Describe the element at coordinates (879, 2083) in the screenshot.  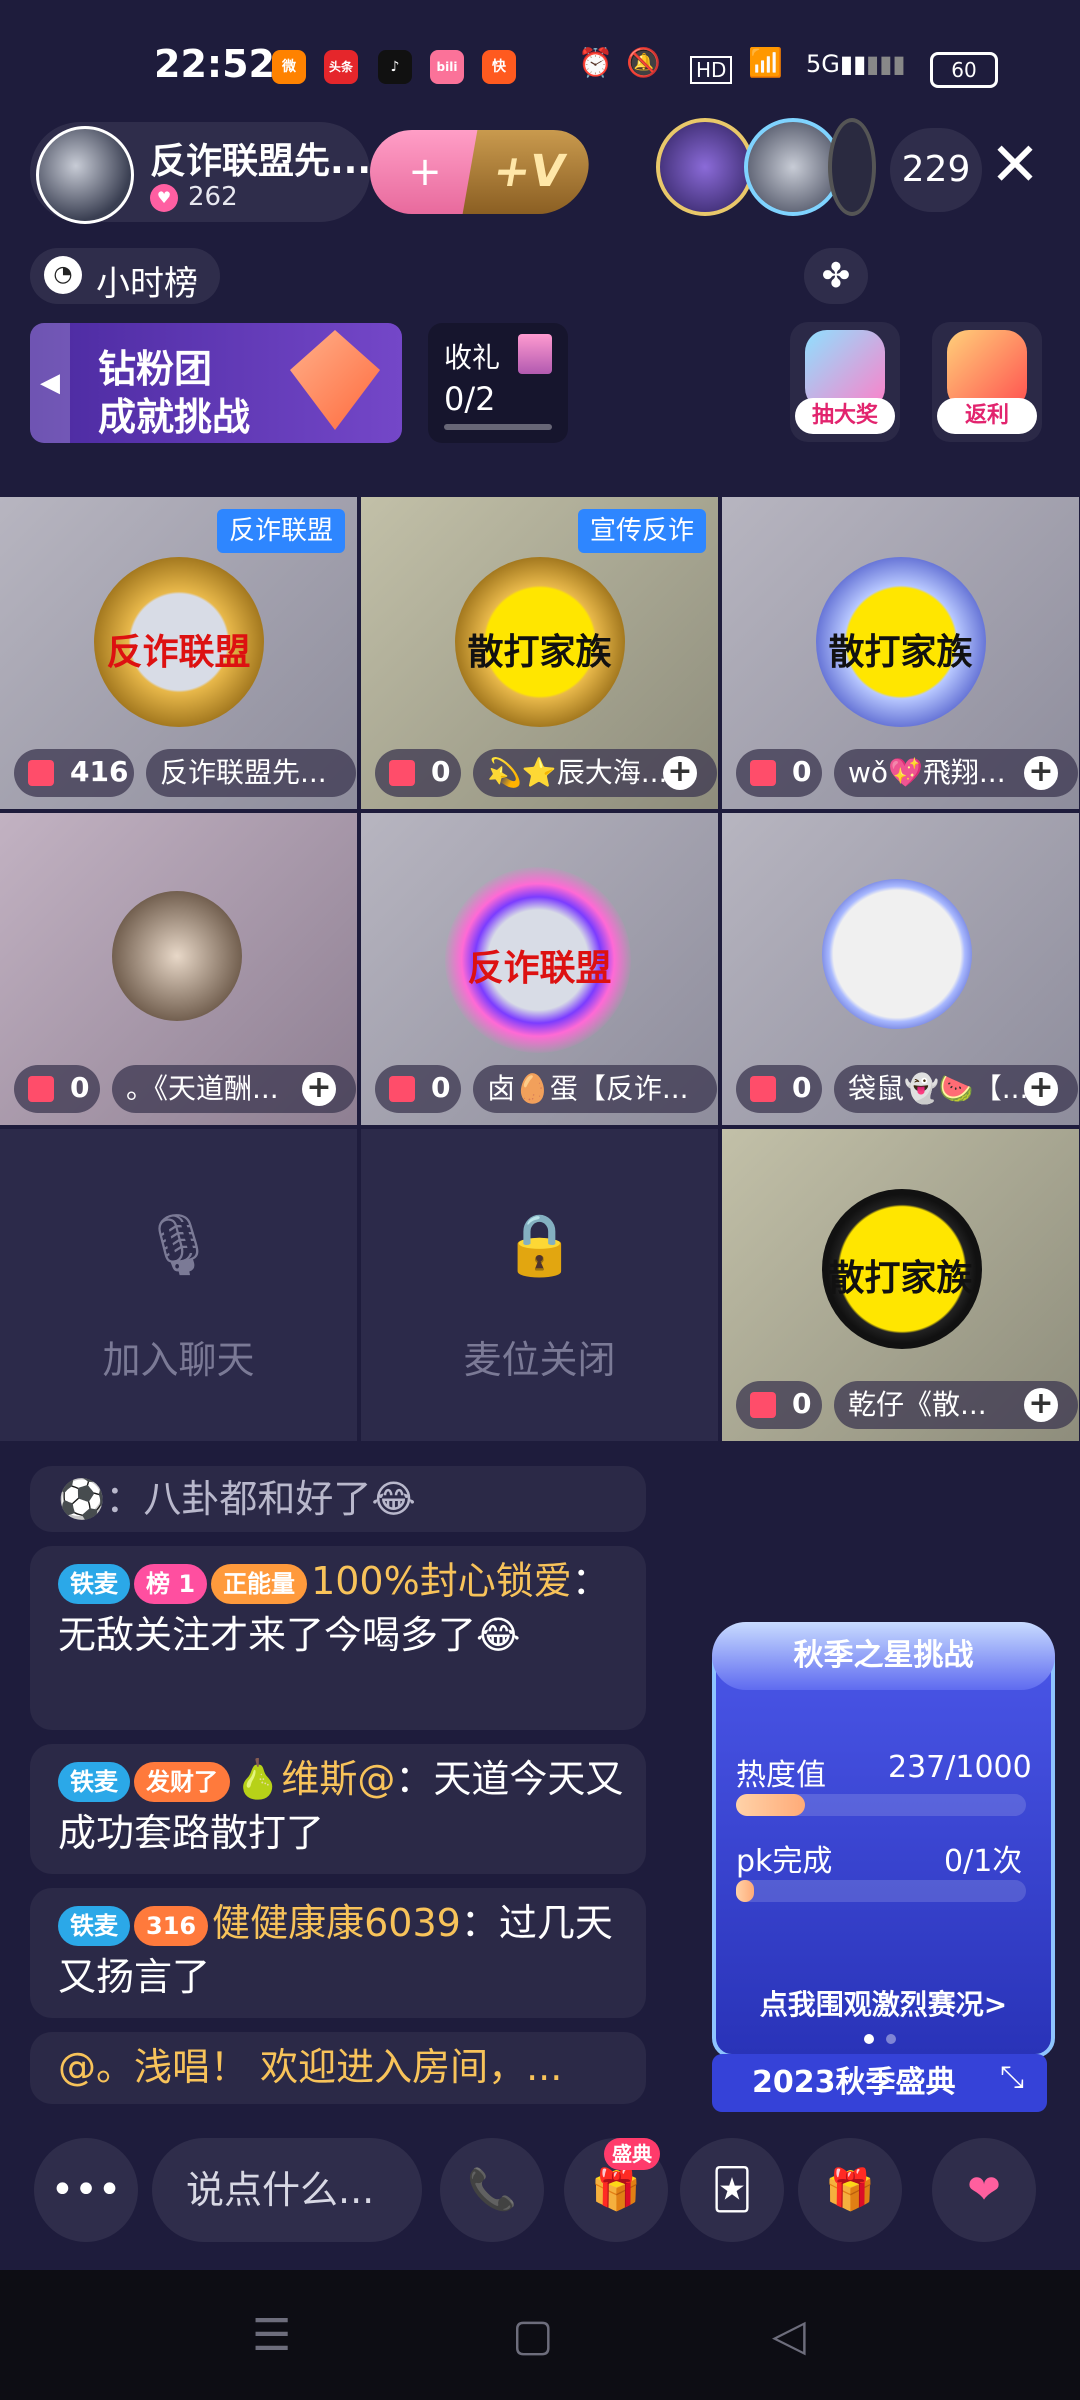
I see `gala-banner: 2023秋季盛典` at that location.